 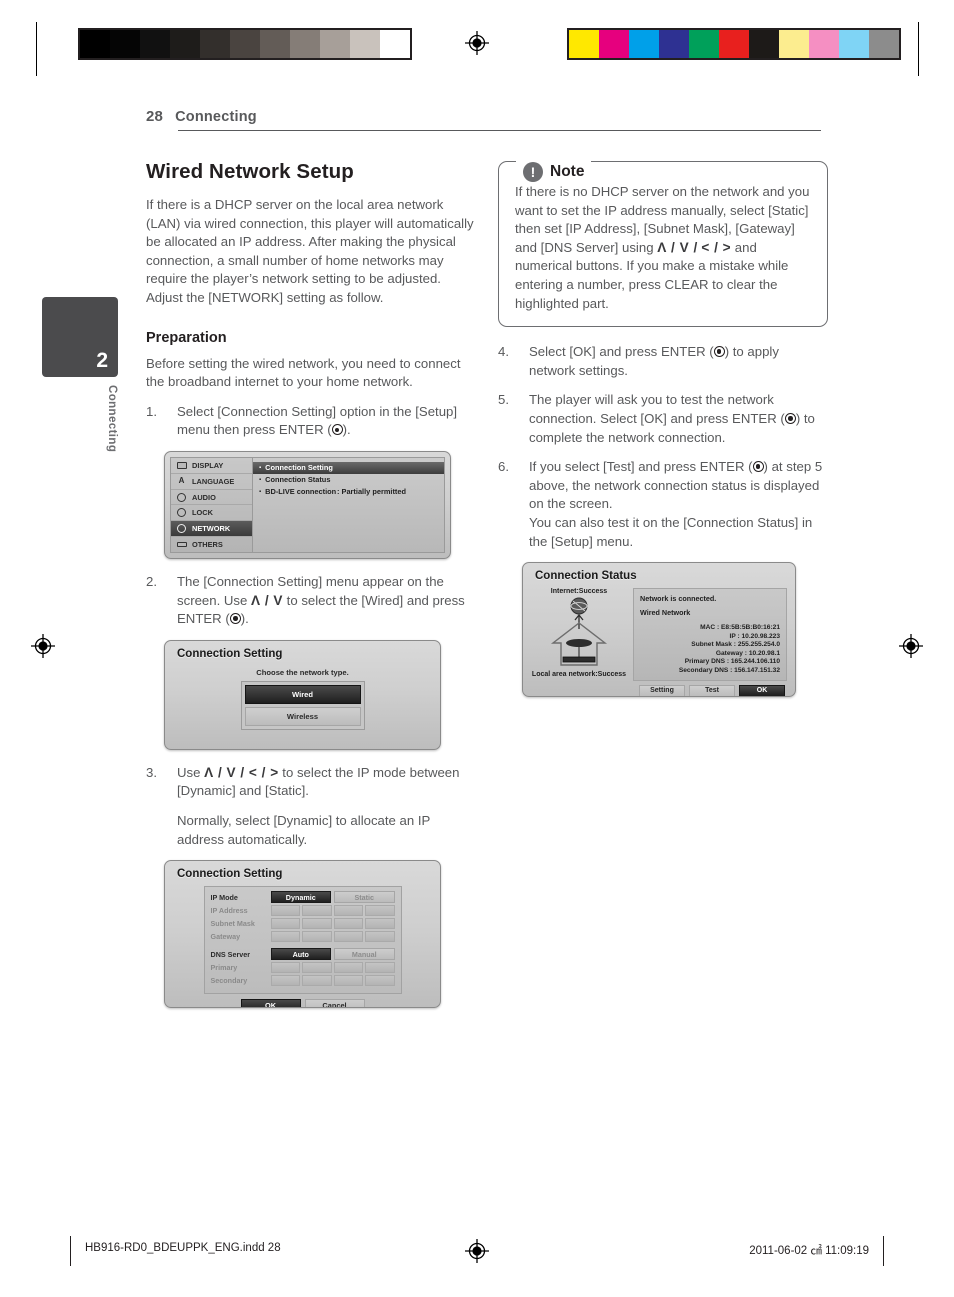 I want to click on step-4-number: 4., so click(x=503, y=352).